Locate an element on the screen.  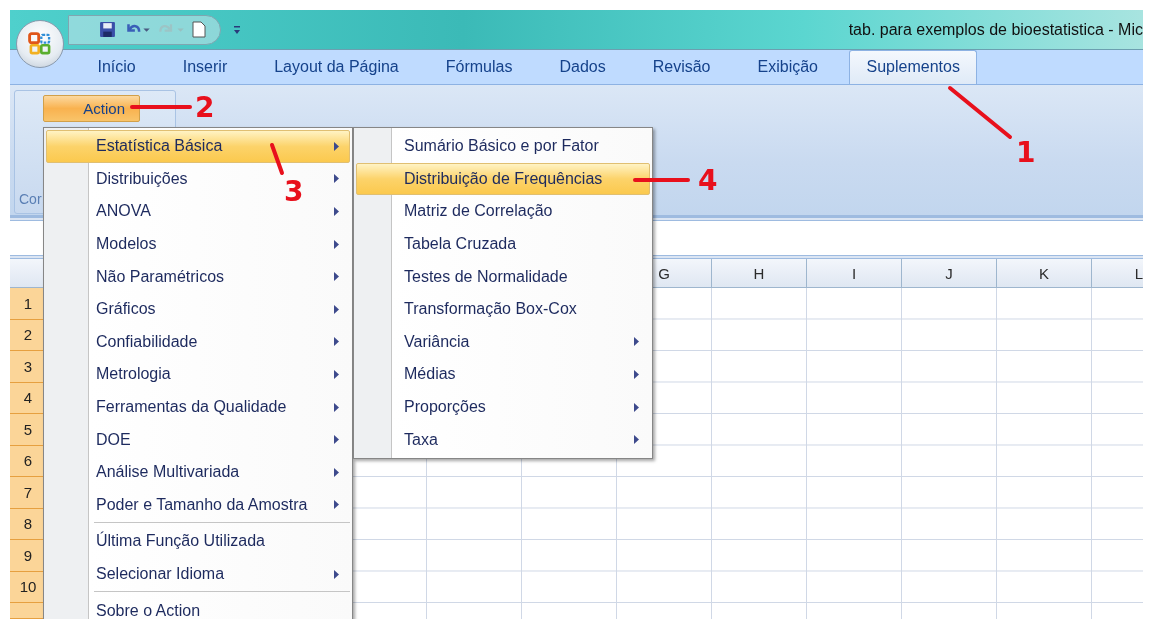
customize-icon is located at coordinates (237, 29).